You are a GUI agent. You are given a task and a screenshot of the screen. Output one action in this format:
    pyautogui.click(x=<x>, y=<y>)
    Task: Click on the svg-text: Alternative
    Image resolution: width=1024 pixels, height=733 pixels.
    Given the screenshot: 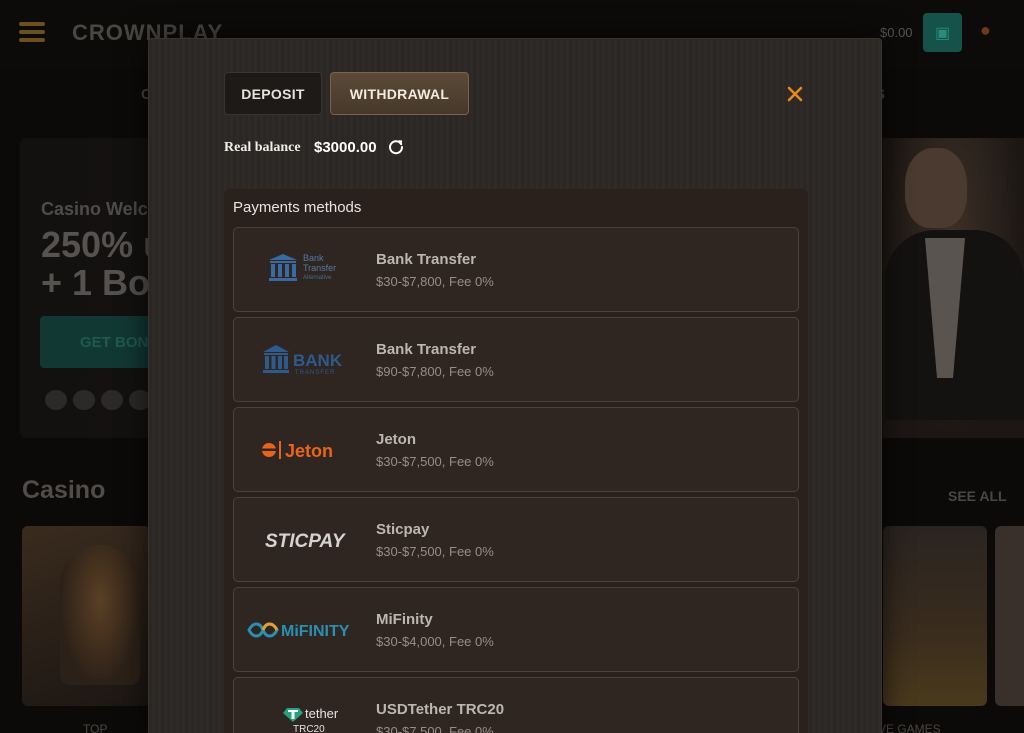 What is the action you would take?
    pyautogui.click(x=317, y=278)
    